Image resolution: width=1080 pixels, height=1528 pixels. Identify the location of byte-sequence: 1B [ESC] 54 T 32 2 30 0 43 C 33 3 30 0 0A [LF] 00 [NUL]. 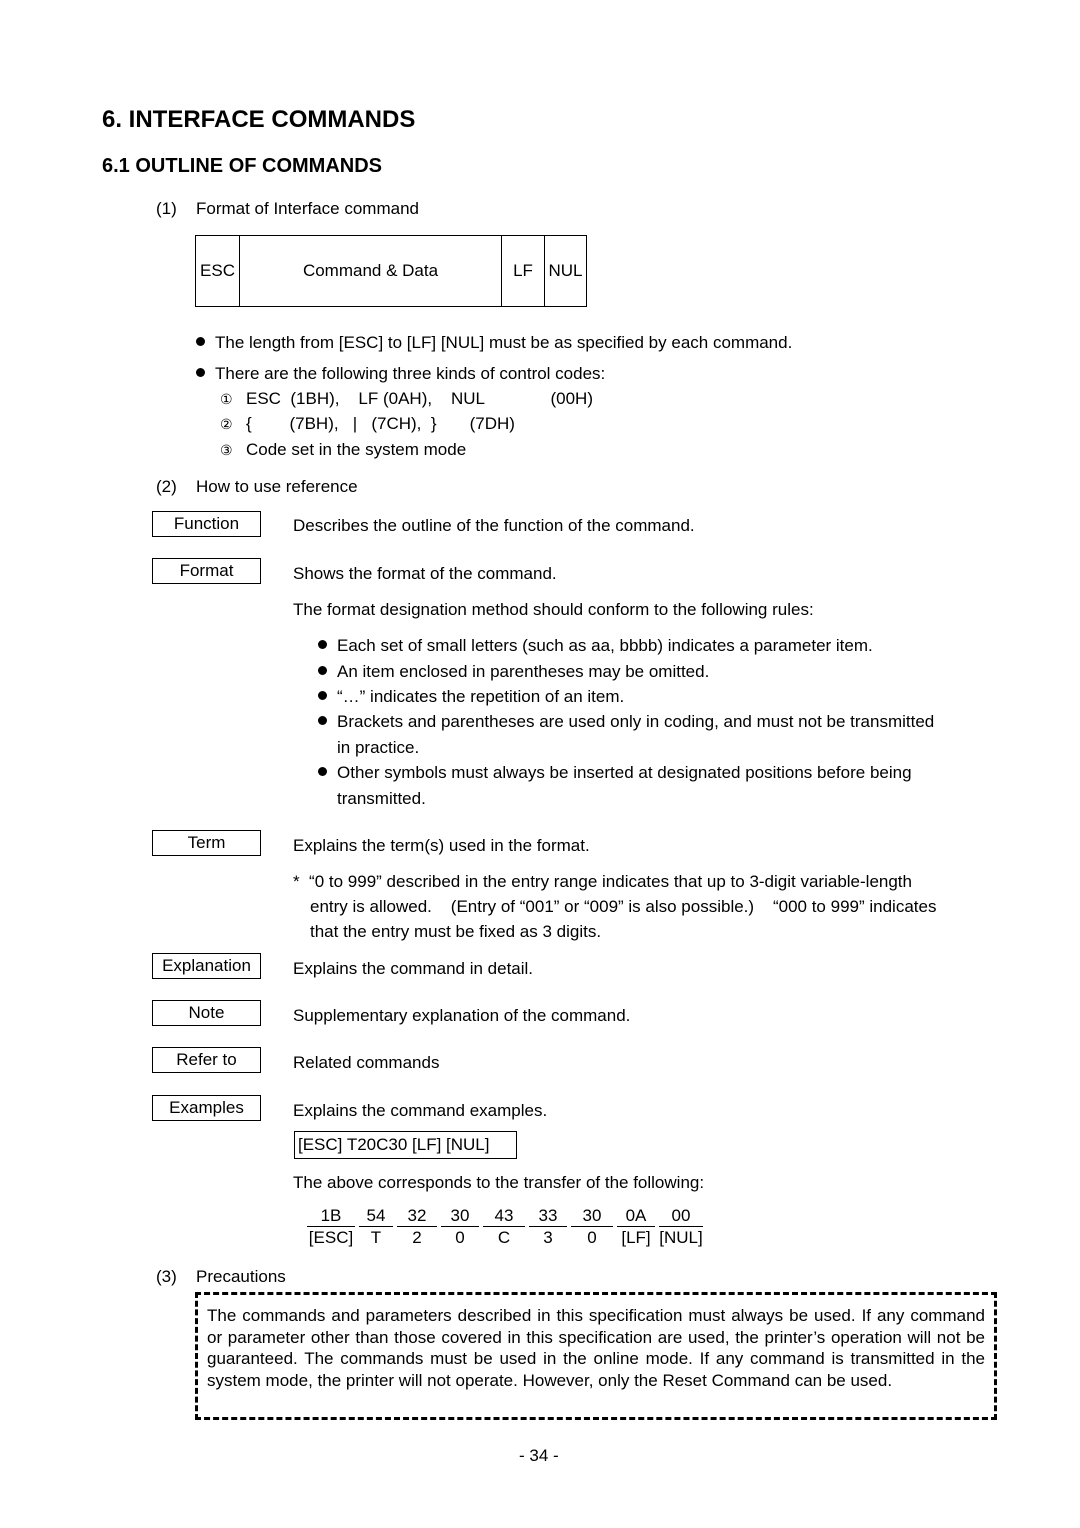
(505, 1226).